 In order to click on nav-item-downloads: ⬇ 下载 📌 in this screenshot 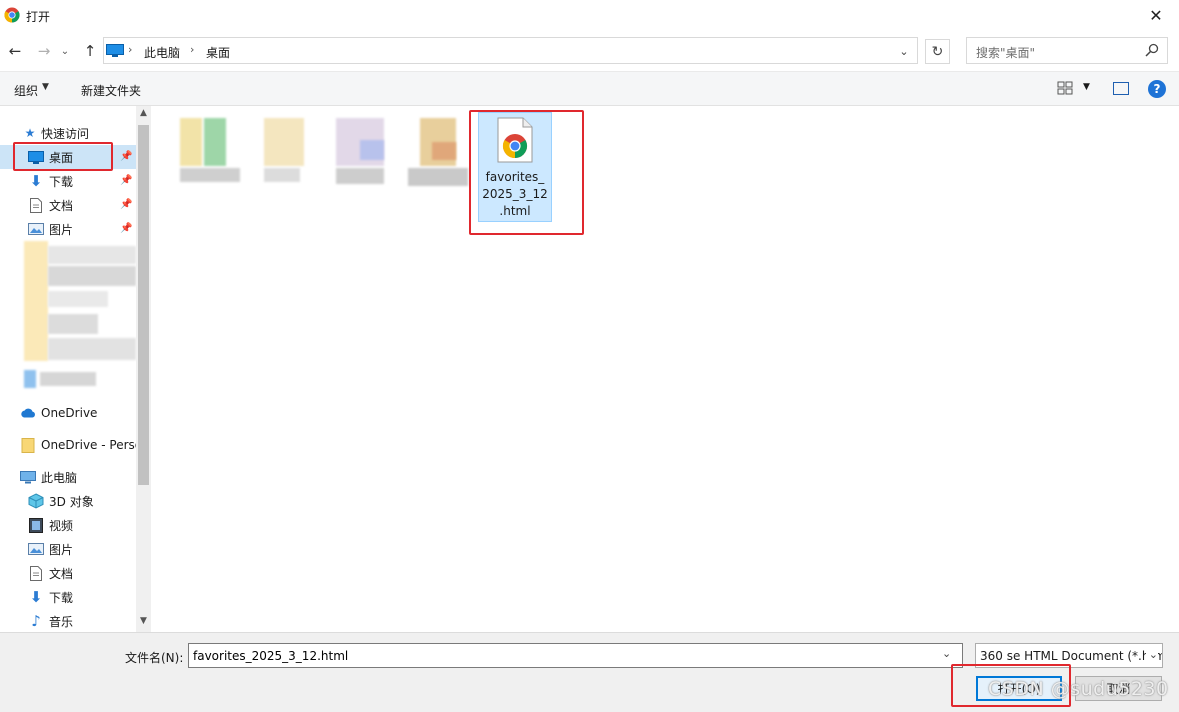, I will do `click(68, 181)`.